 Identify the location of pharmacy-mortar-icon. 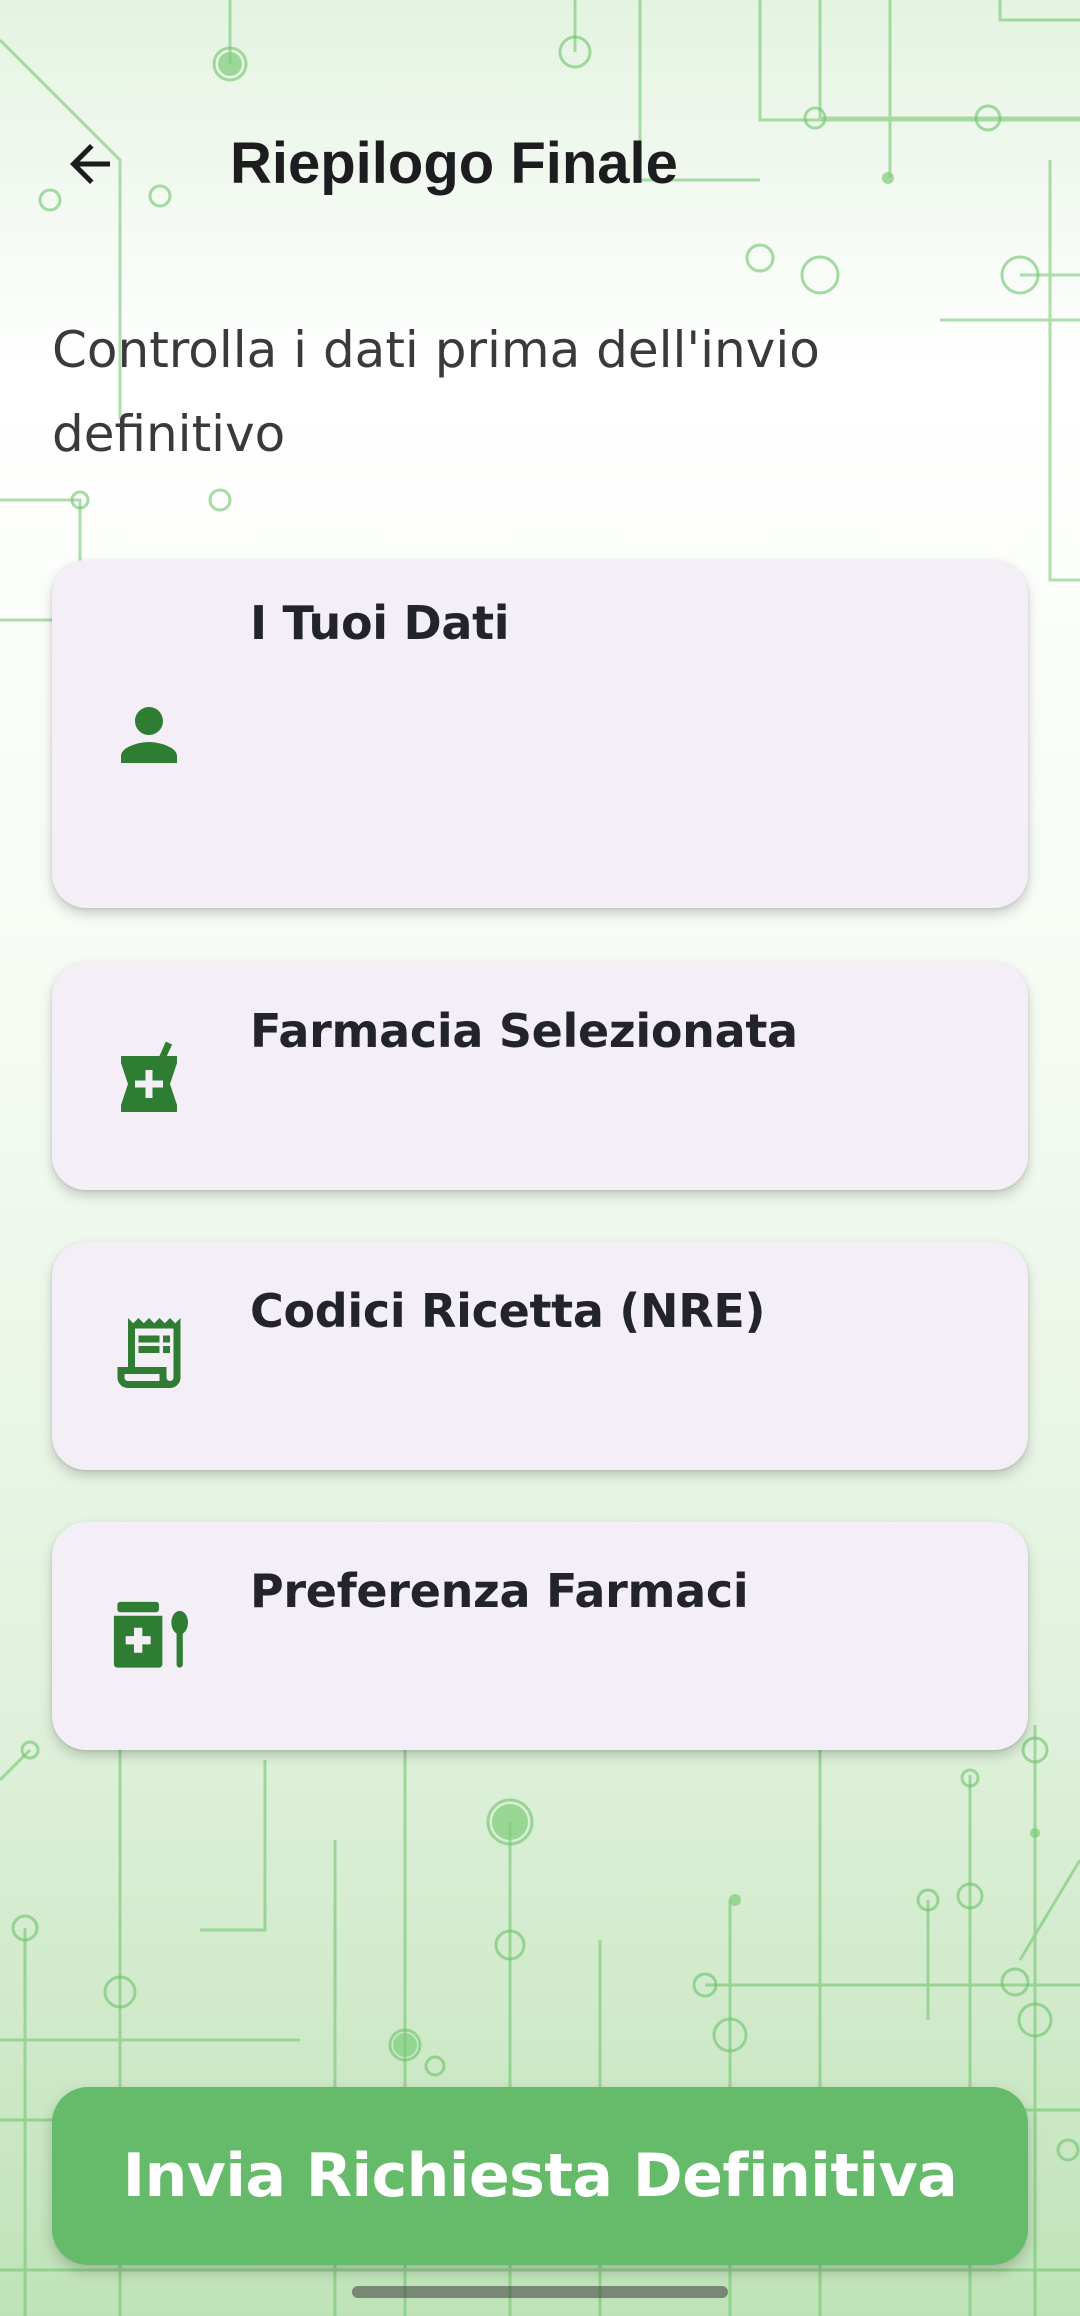
(149, 1077).